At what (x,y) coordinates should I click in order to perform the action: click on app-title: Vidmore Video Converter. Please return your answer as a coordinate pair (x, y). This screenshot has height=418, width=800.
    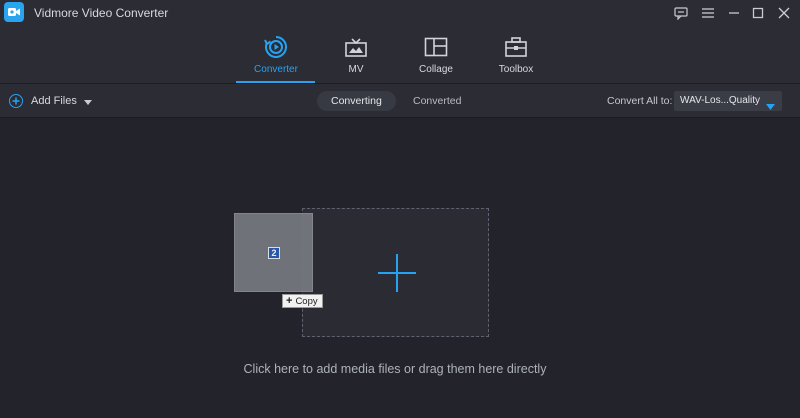
    Looking at the image, I should click on (101, 13).